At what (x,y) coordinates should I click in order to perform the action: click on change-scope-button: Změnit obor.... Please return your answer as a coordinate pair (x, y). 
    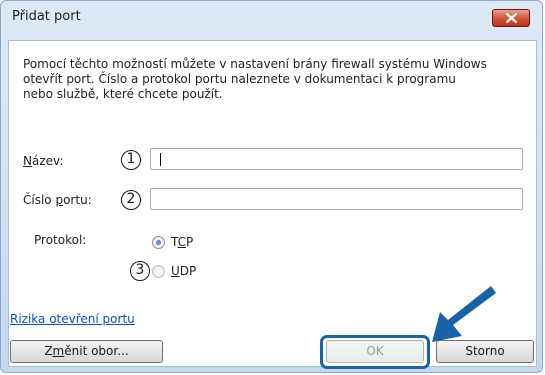
    Looking at the image, I should click on (86, 351).